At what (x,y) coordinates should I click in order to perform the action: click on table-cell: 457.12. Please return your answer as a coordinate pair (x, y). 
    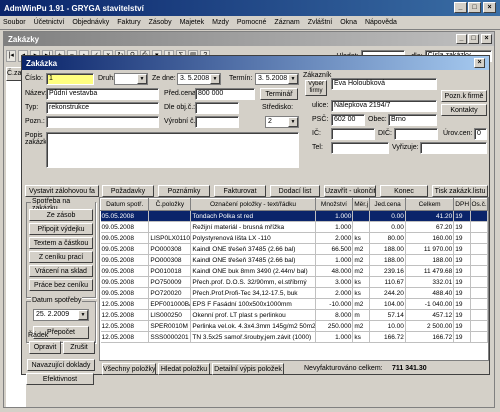
    Looking at the image, I should click on (430, 315).